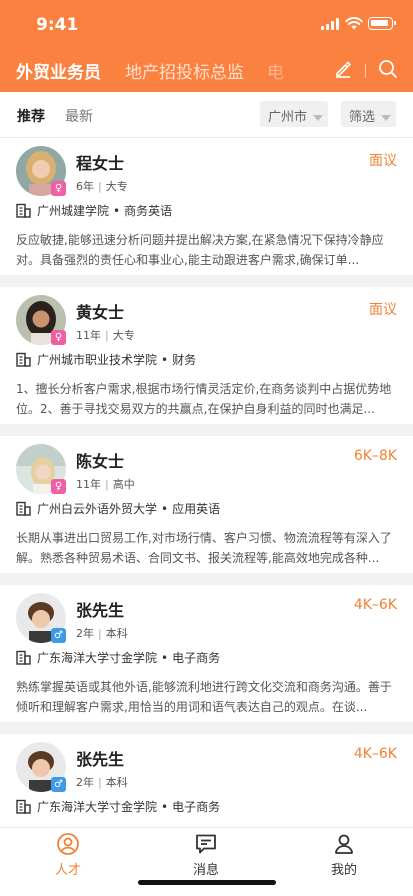 The width and height of the screenshot is (413, 896). I want to click on salary-label: 6K–8K, so click(375, 456).